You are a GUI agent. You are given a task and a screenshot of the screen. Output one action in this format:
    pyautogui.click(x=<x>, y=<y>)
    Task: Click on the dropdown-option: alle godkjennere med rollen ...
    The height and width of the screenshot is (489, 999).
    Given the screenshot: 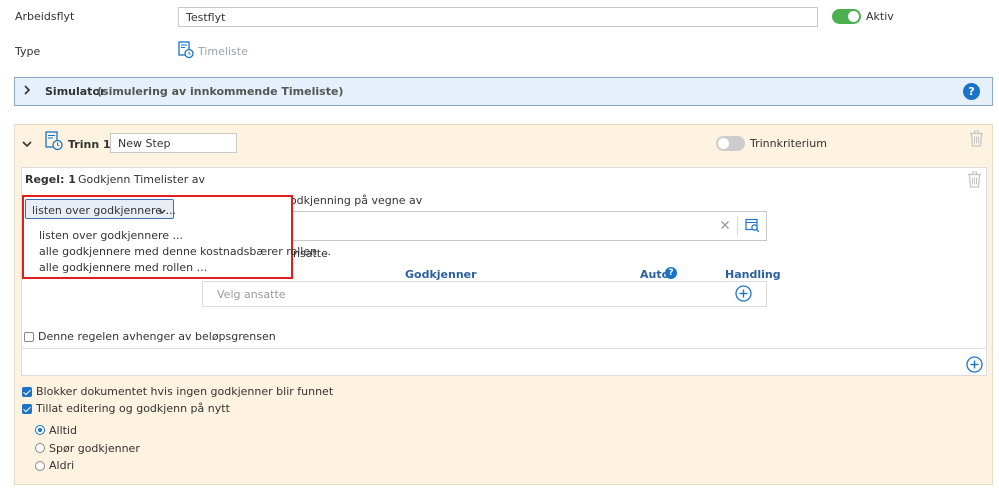 What is the action you would take?
    pyautogui.click(x=123, y=267)
    